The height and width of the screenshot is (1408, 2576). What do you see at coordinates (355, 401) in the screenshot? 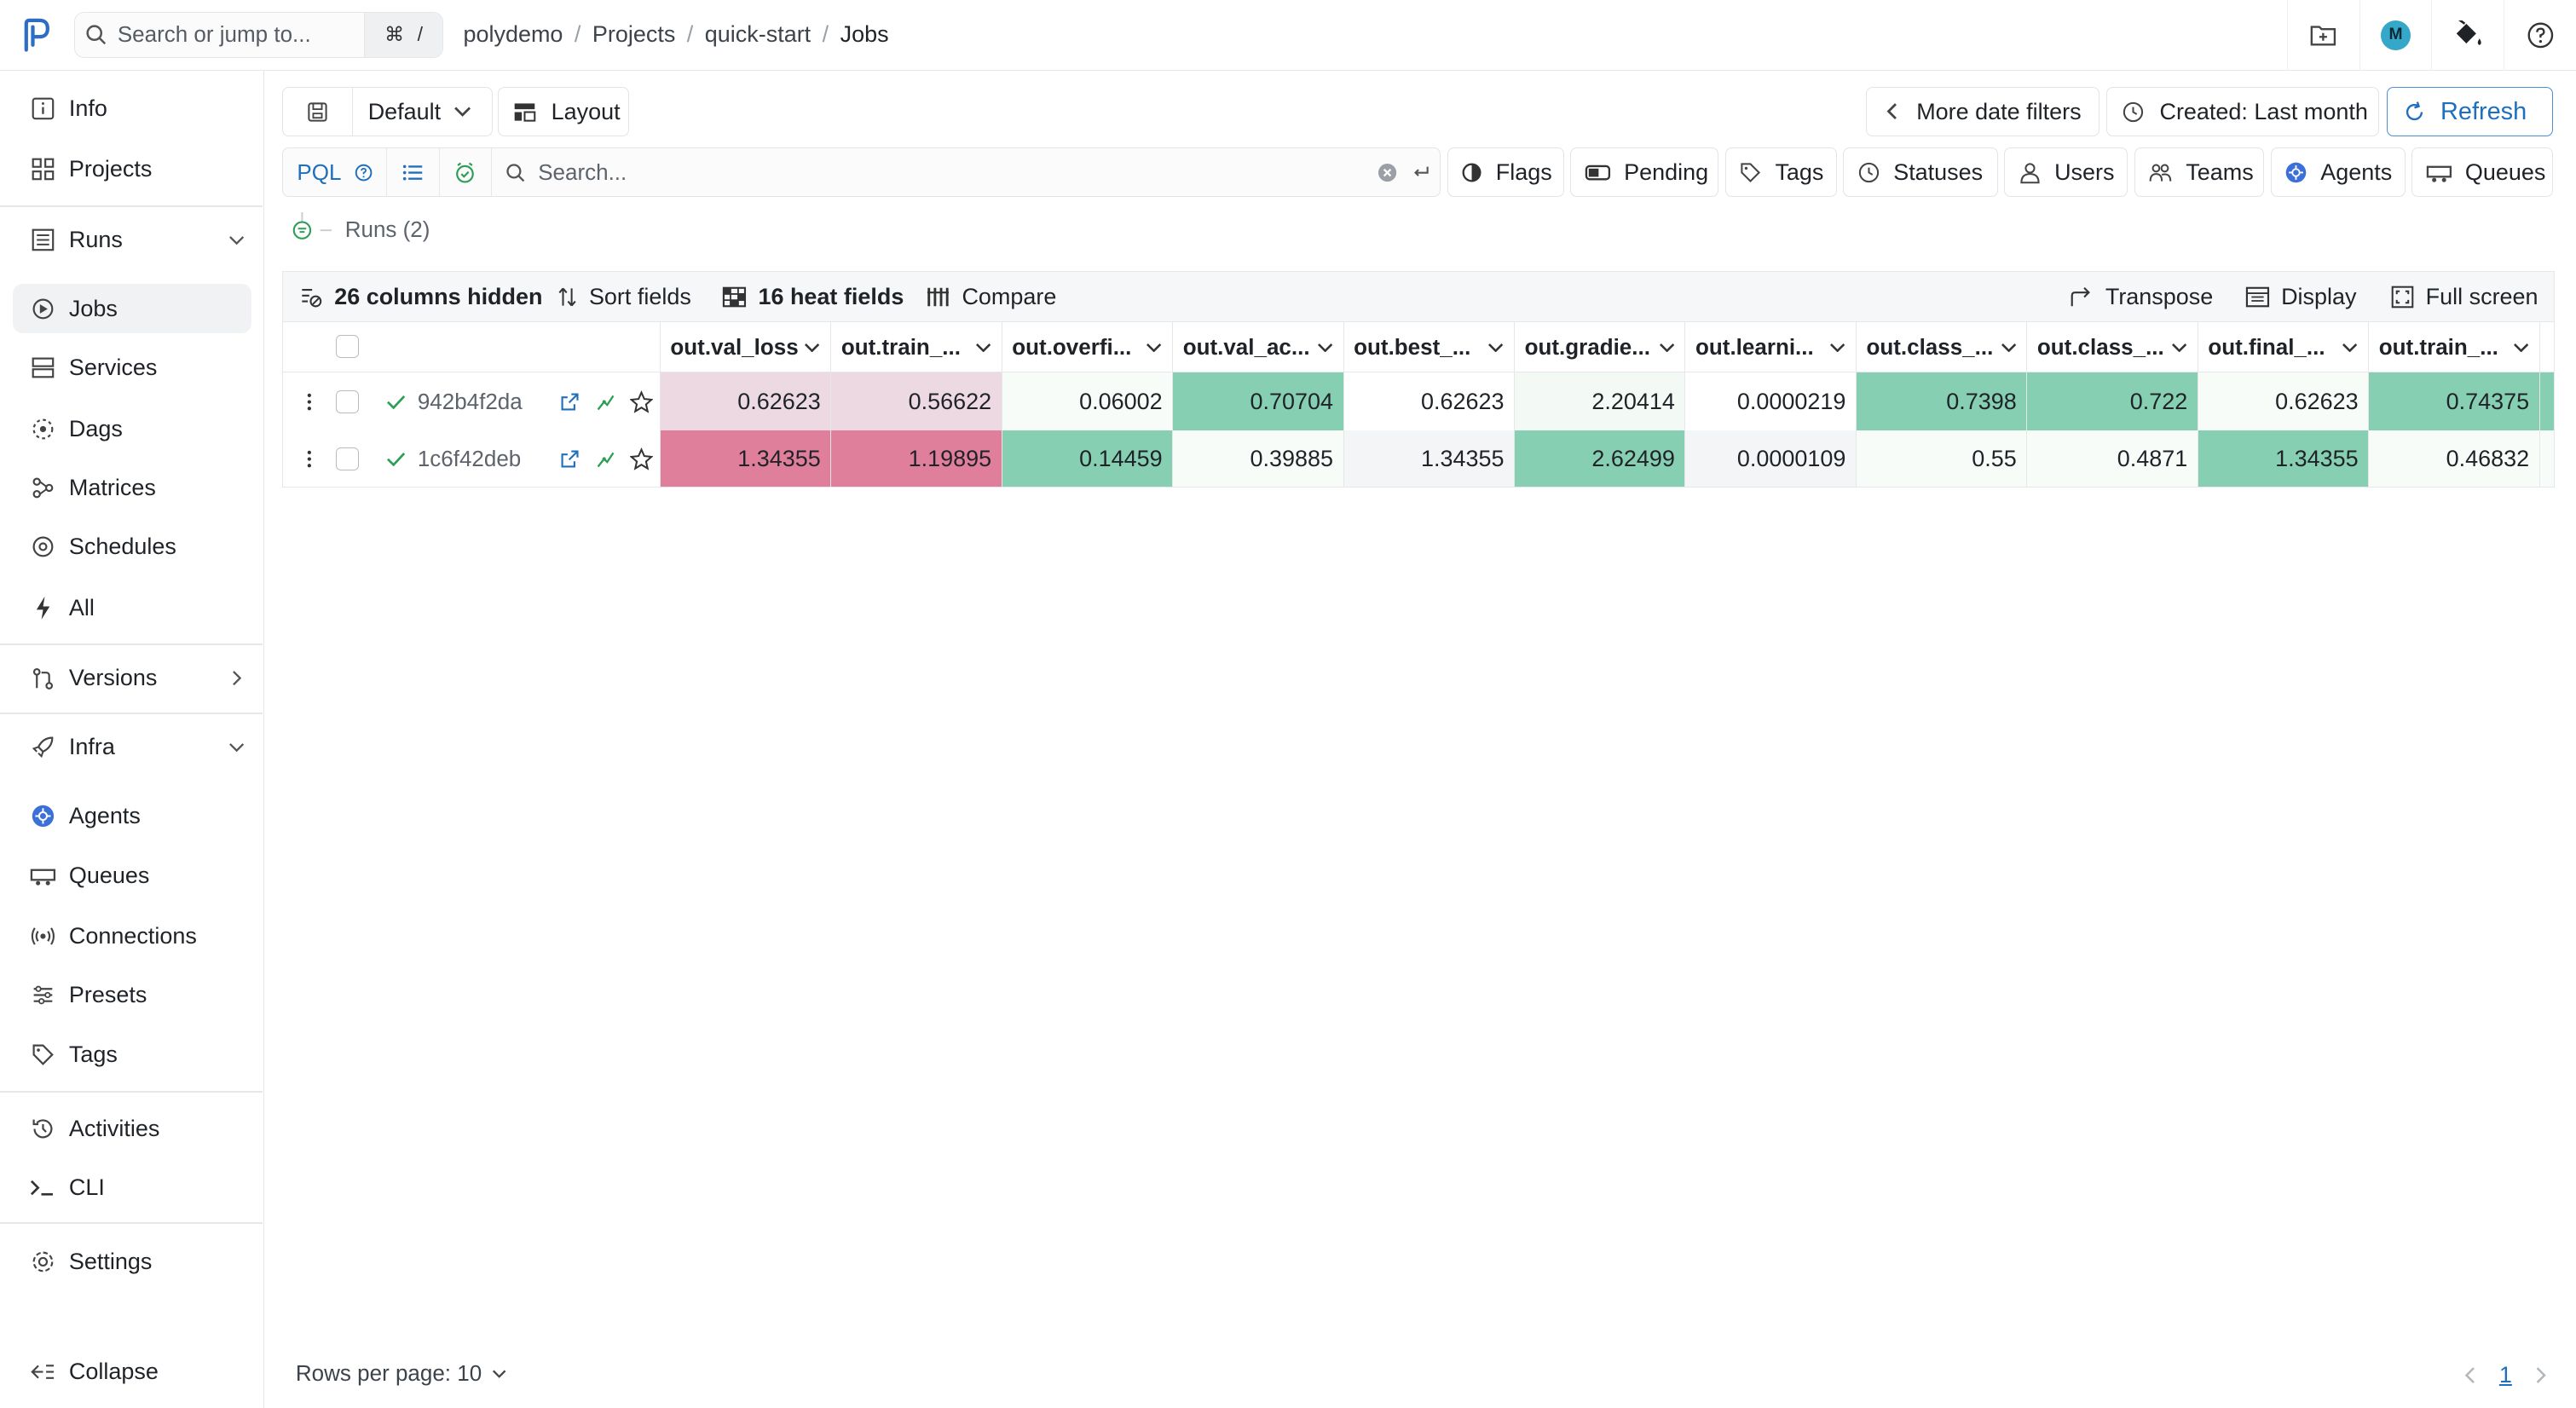
I see `row-checkbox` at bounding box center [355, 401].